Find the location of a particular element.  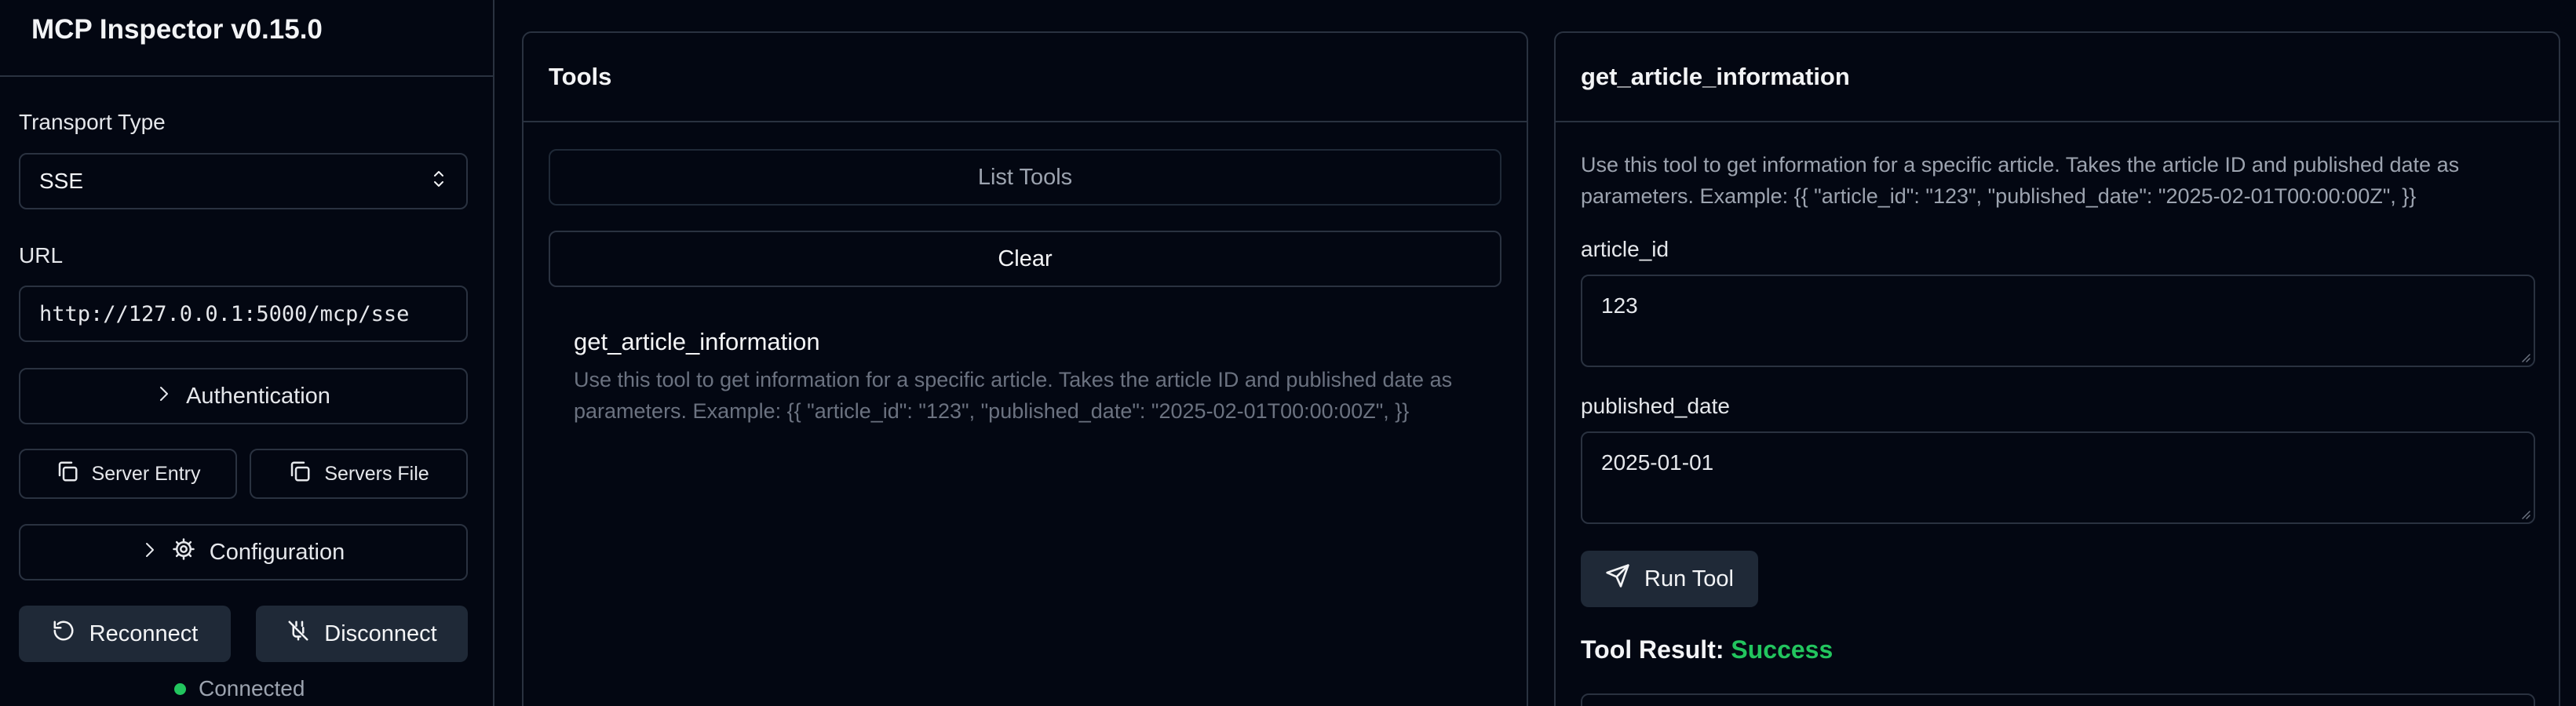

server-entry-label: Server Entry is located at coordinates (146, 474).